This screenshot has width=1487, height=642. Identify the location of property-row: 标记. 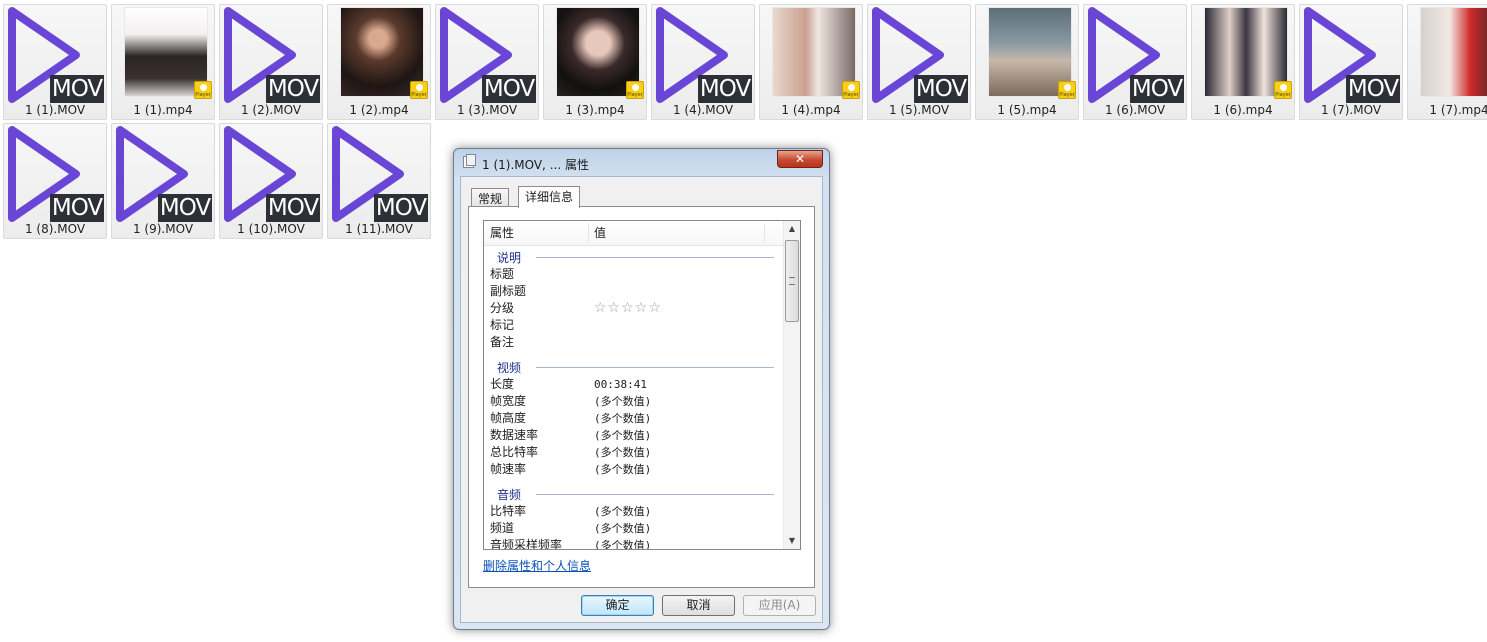
(634, 325).